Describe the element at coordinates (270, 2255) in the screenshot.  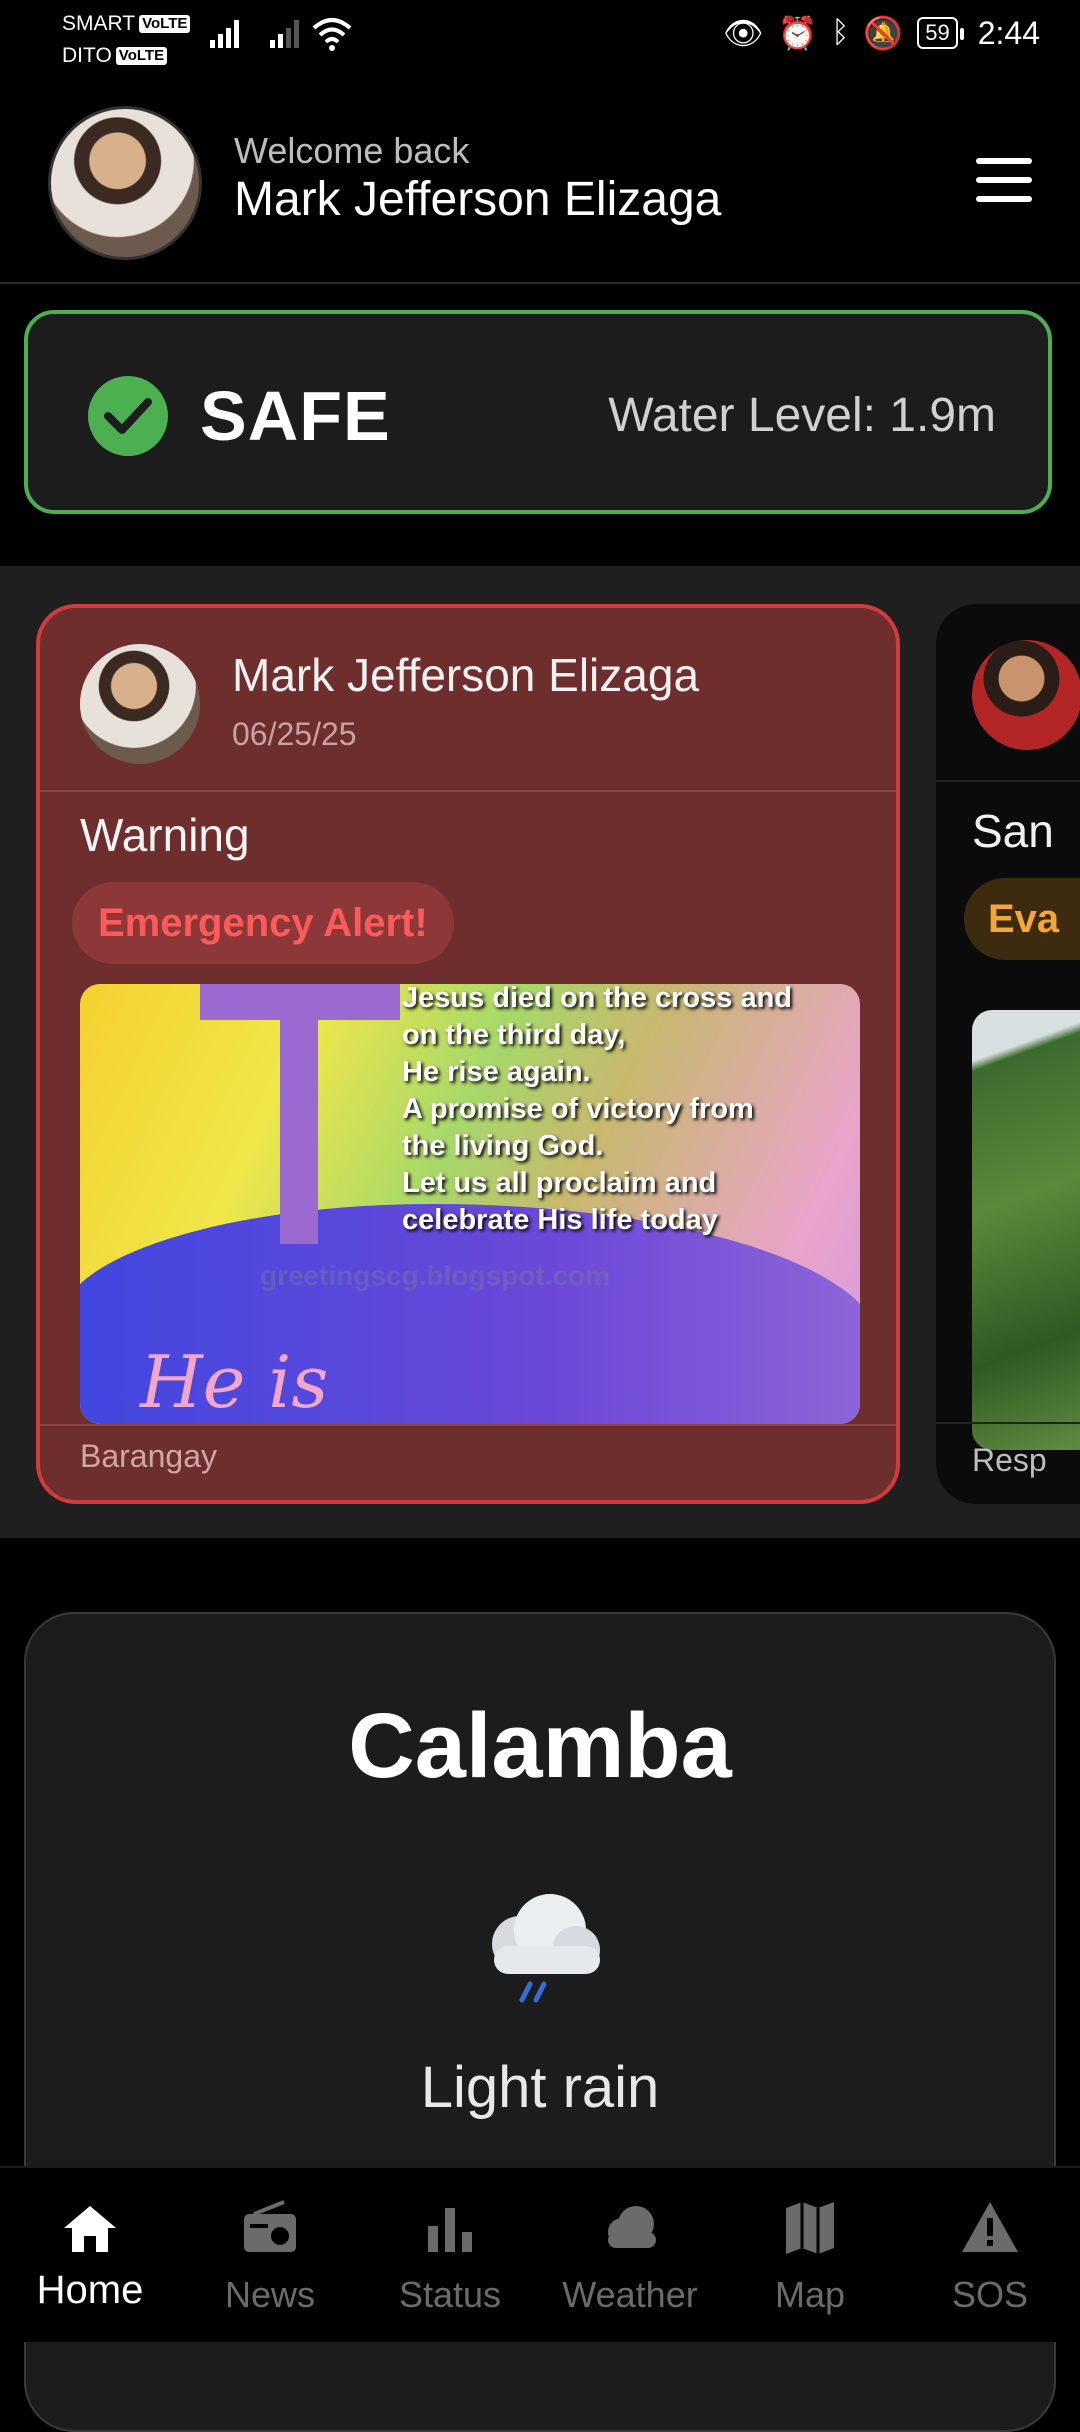
I see `nav-news: News` at that location.